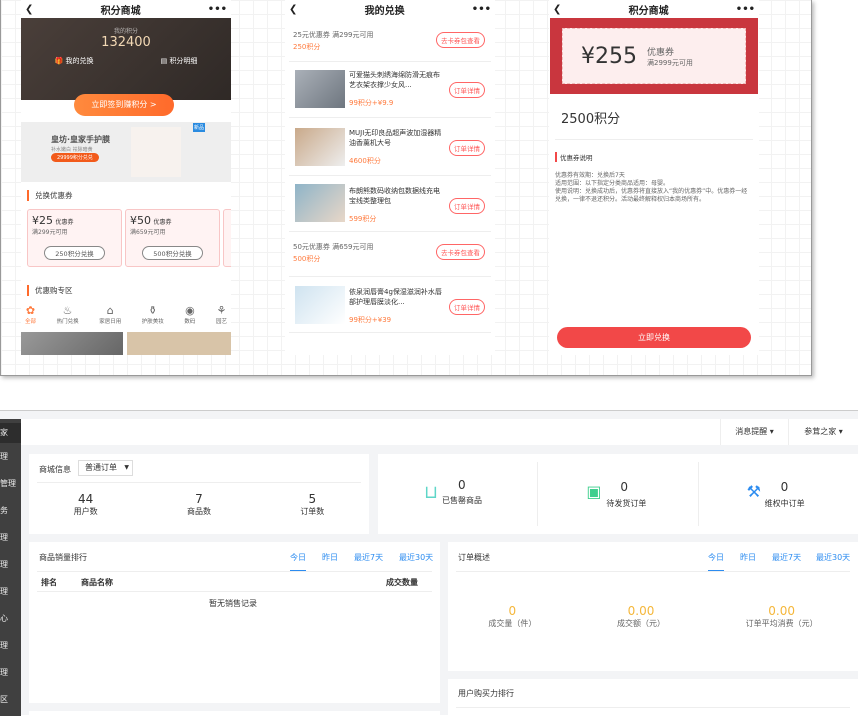 Image resolution: width=858 pixels, height=717 pixels. Describe the element at coordinates (72, 150) in the screenshot. I see `banner-subtitle: 补水嫩白 祛除暗黄` at that location.